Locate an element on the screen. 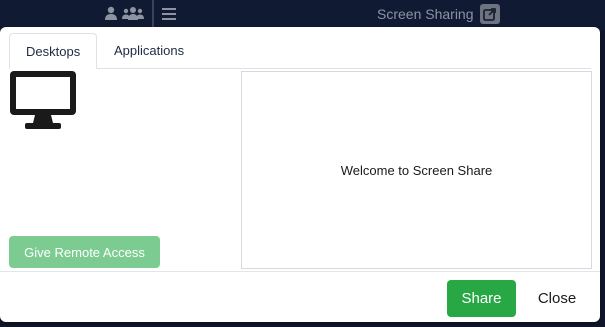 The image size is (605, 327). share-button: Share is located at coordinates (481, 298).